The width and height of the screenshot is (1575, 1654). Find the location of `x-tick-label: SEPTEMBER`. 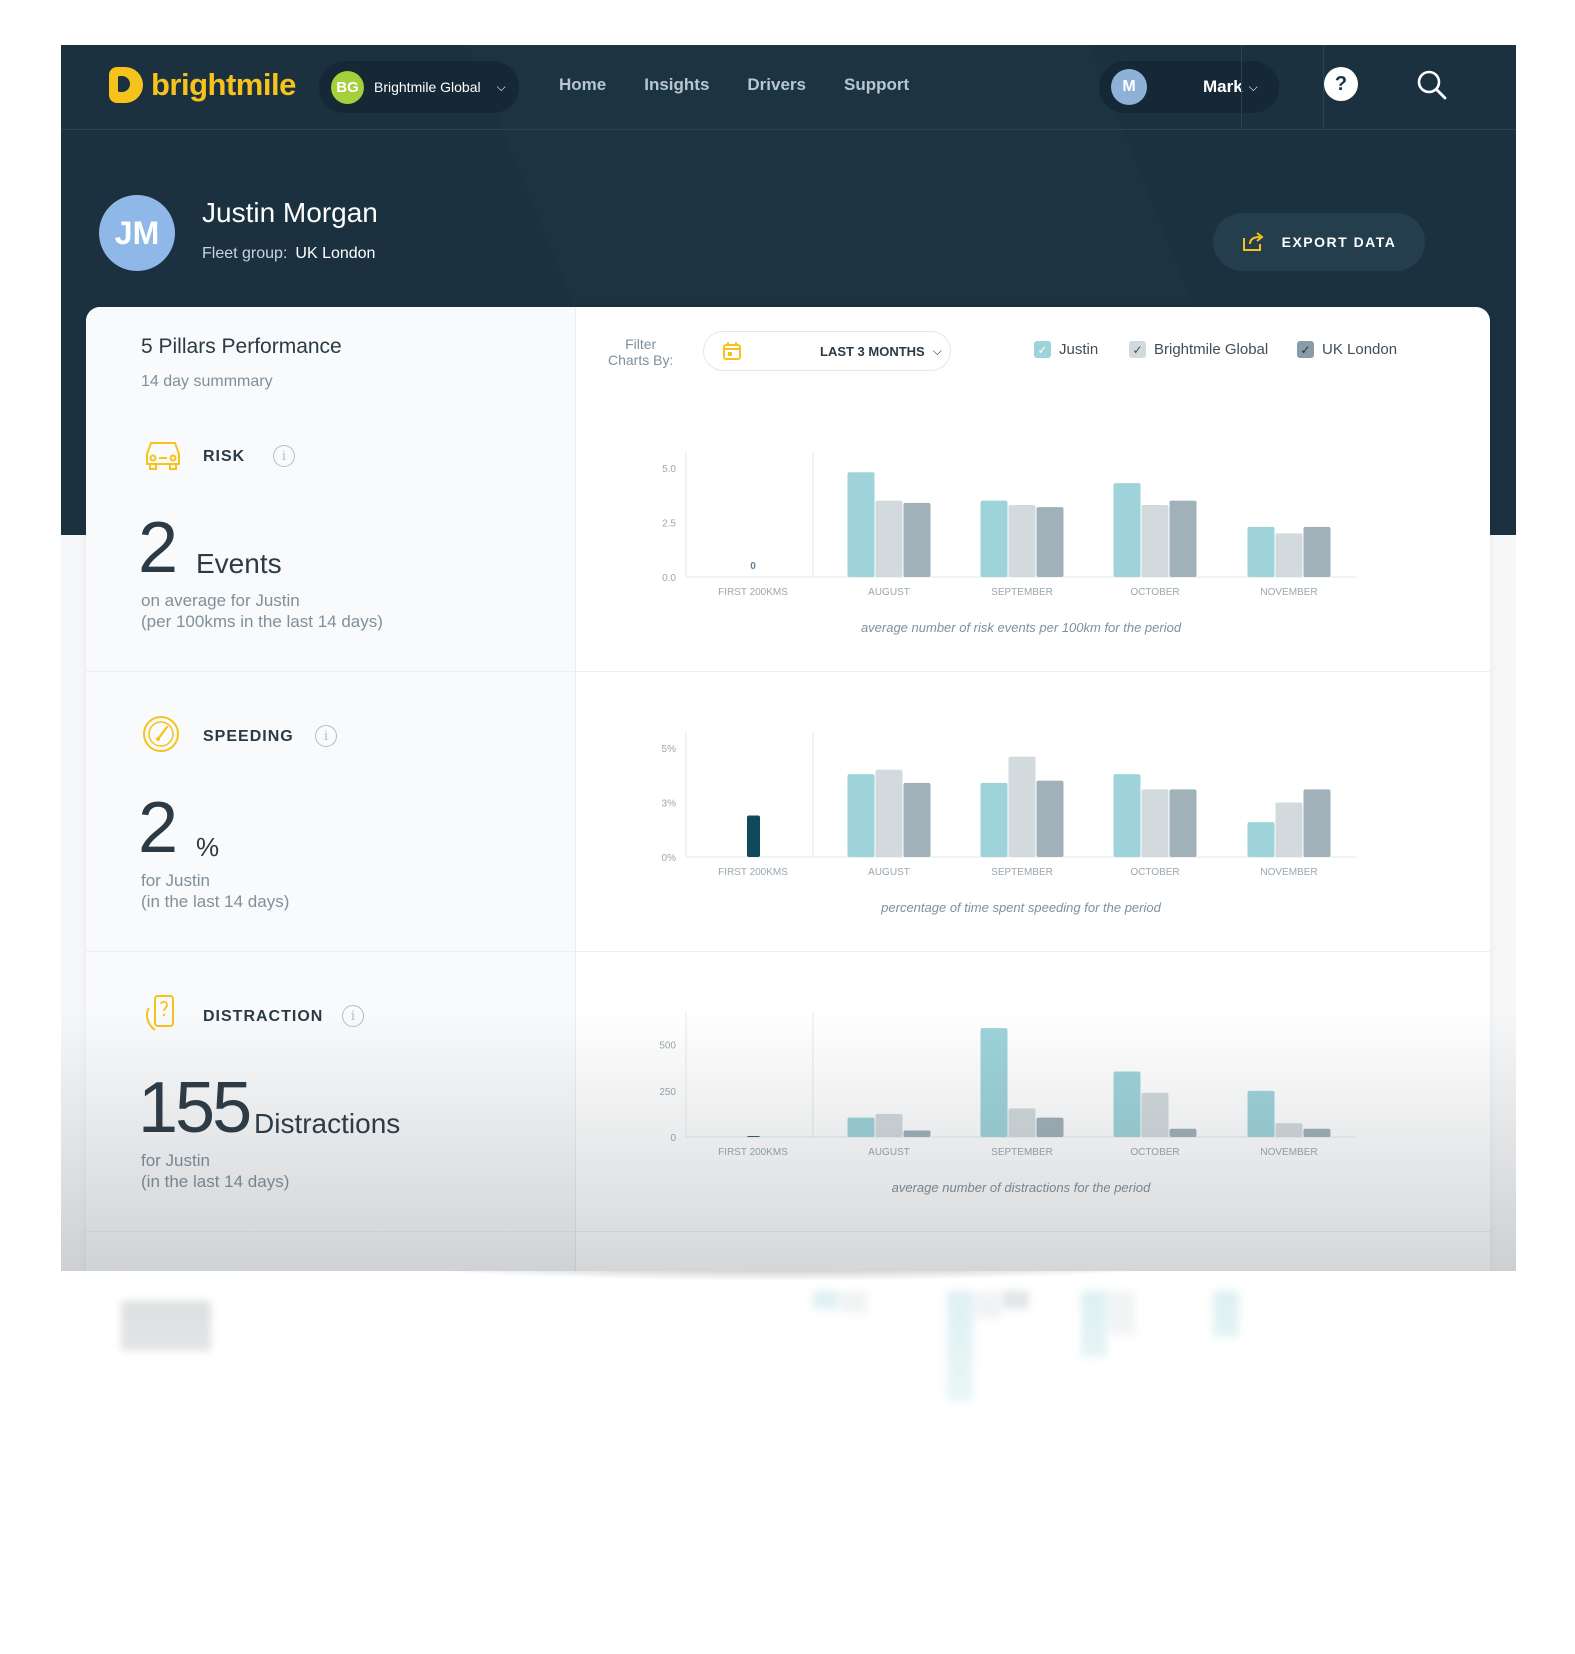

x-tick-label: SEPTEMBER is located at coordinates (1022, 872).